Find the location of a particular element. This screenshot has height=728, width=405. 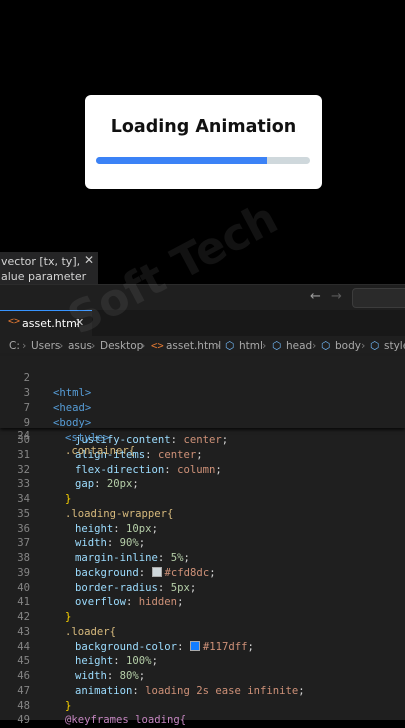

line-number: 37 is located at coordinates (23, 543).